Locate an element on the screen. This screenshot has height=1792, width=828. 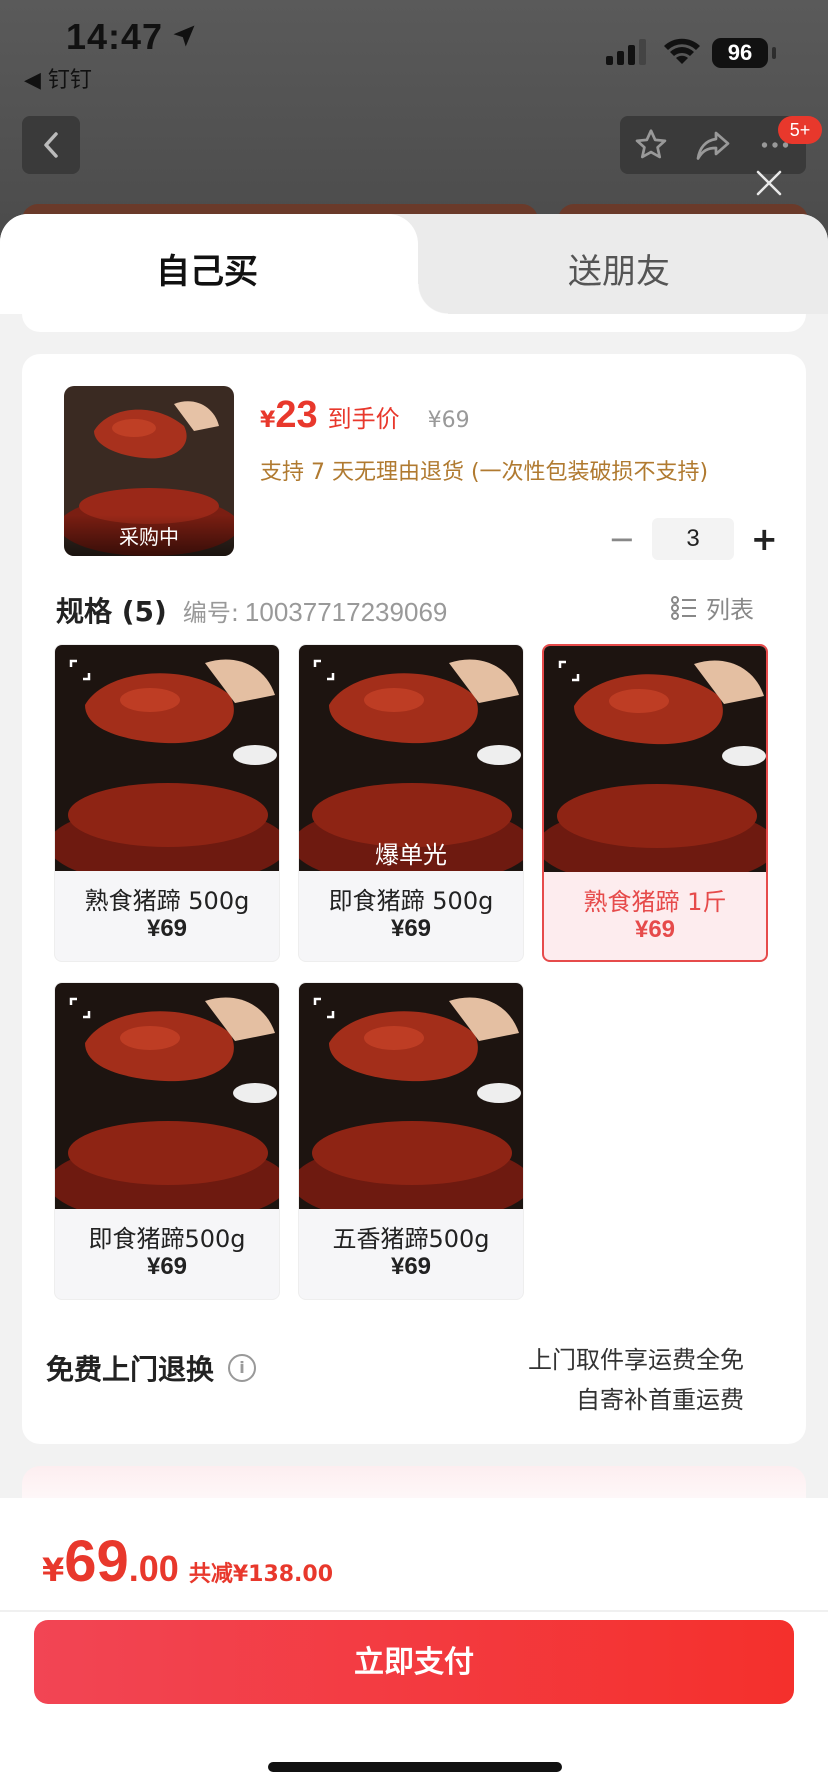
battery-tip is located at coordinates (774, 53).